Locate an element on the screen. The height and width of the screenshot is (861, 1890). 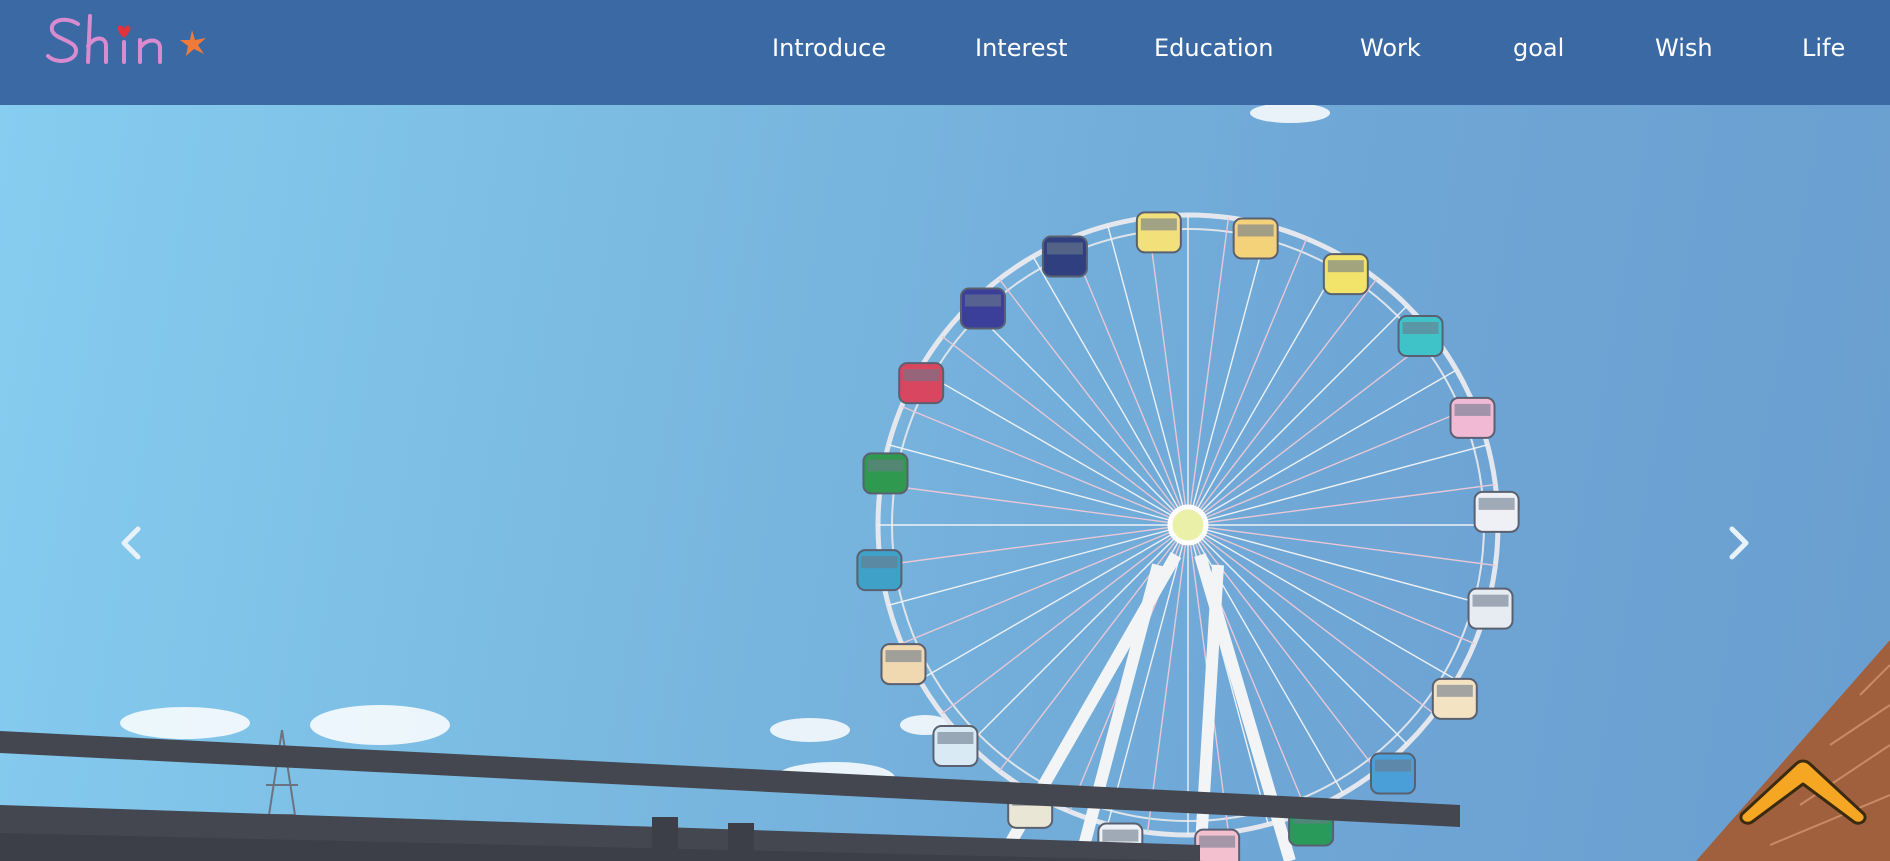
logo-script-icon is located at coordinates (126, 39).